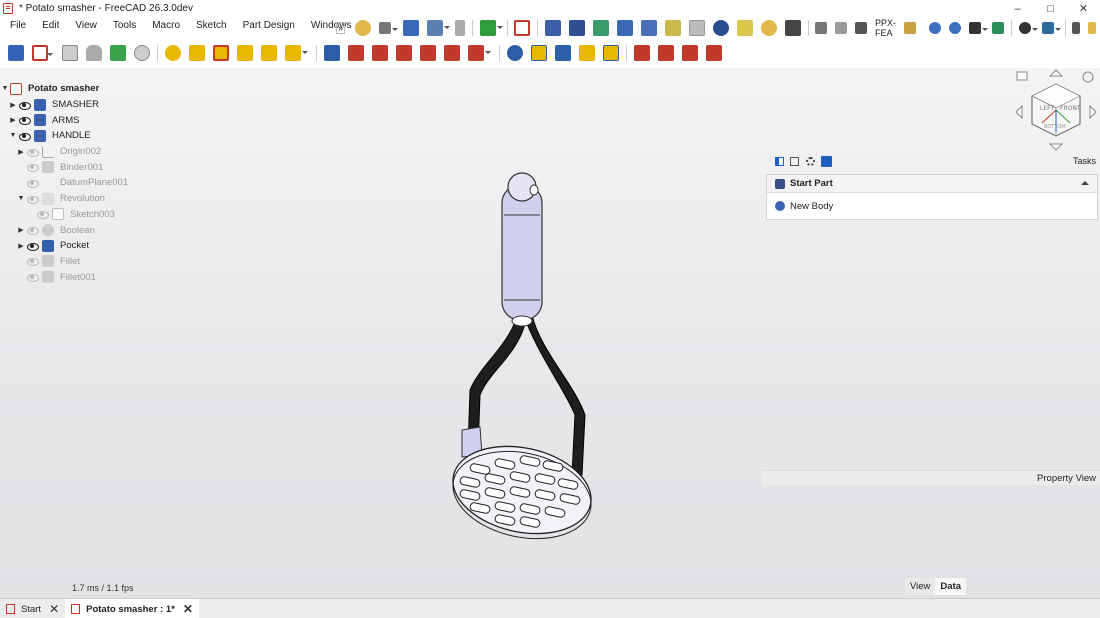 The image size is (1100, 618). What do you see at coordinates (720, 28) in the screenshot?
I see `shield-icon` at bounding box center [720, 28].